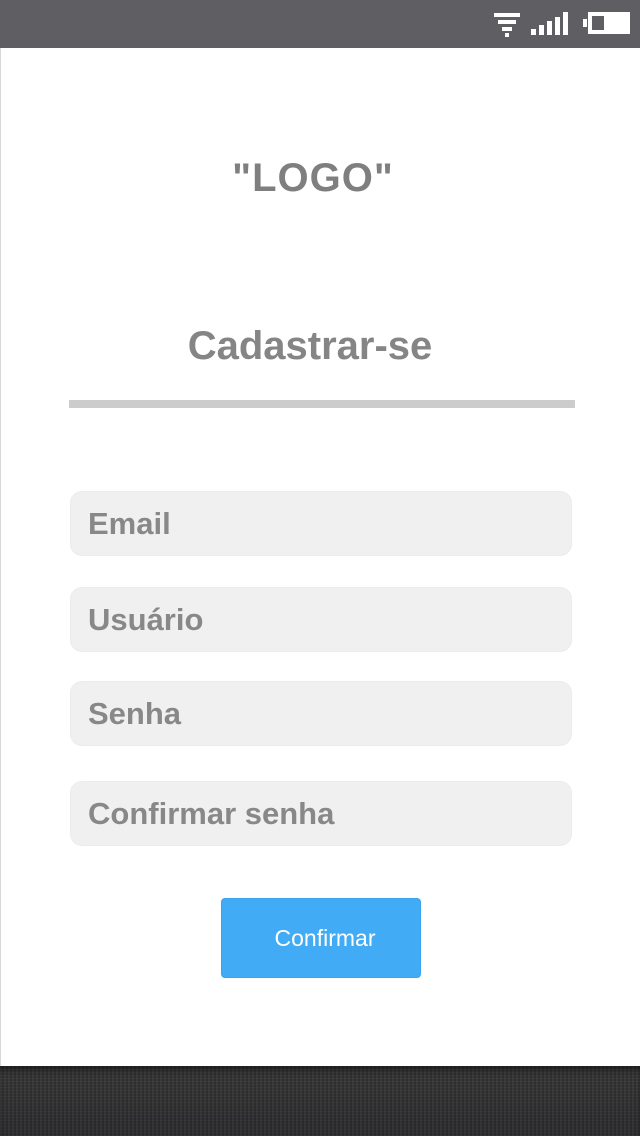 This screenshot has width=640, height=1136. What do you see at coordinates (321, 938) in the screenshot?
I see `confirm-button: Confirmar` at bounding box center [321, 938].